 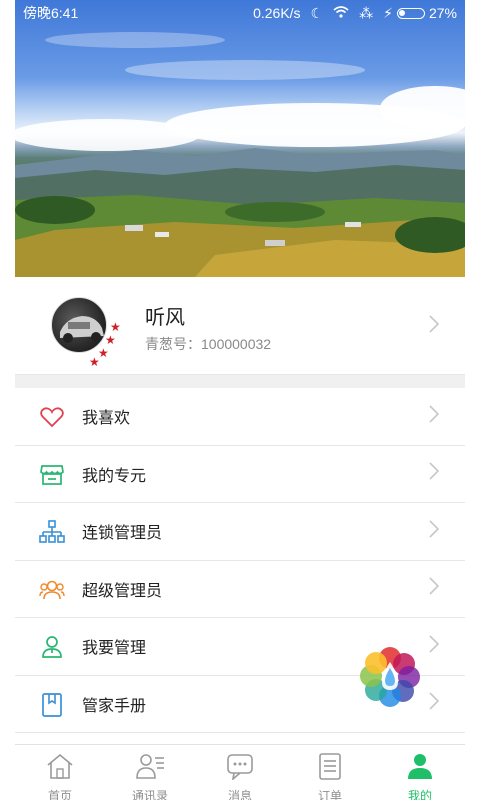 What do you see at coordinates (317, 12) in the screenshot?
I see `moon-icon: ☾` at bounding box center [317, 12].